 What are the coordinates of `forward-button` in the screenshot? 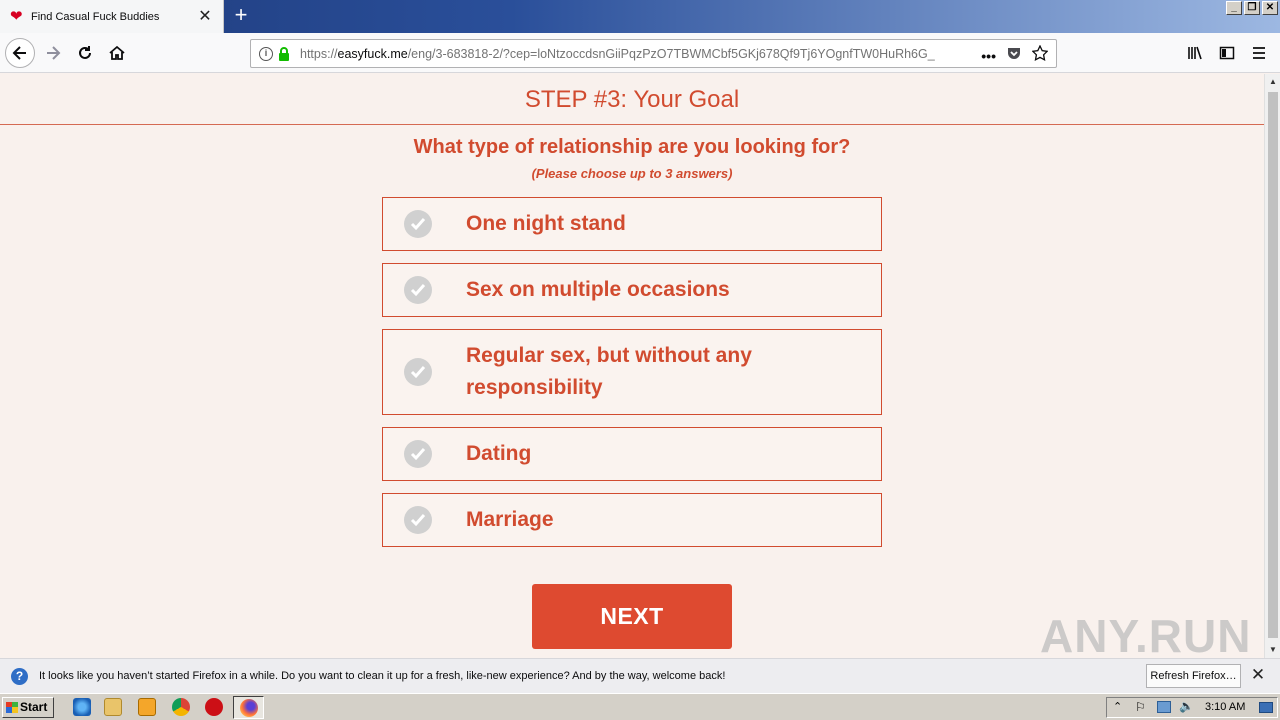 It's located at (53, 53).